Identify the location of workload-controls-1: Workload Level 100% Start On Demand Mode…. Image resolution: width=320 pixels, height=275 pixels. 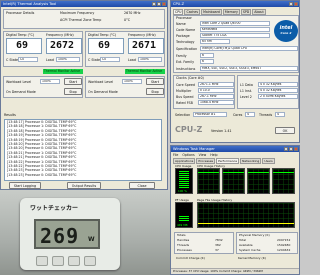
(125, 87).